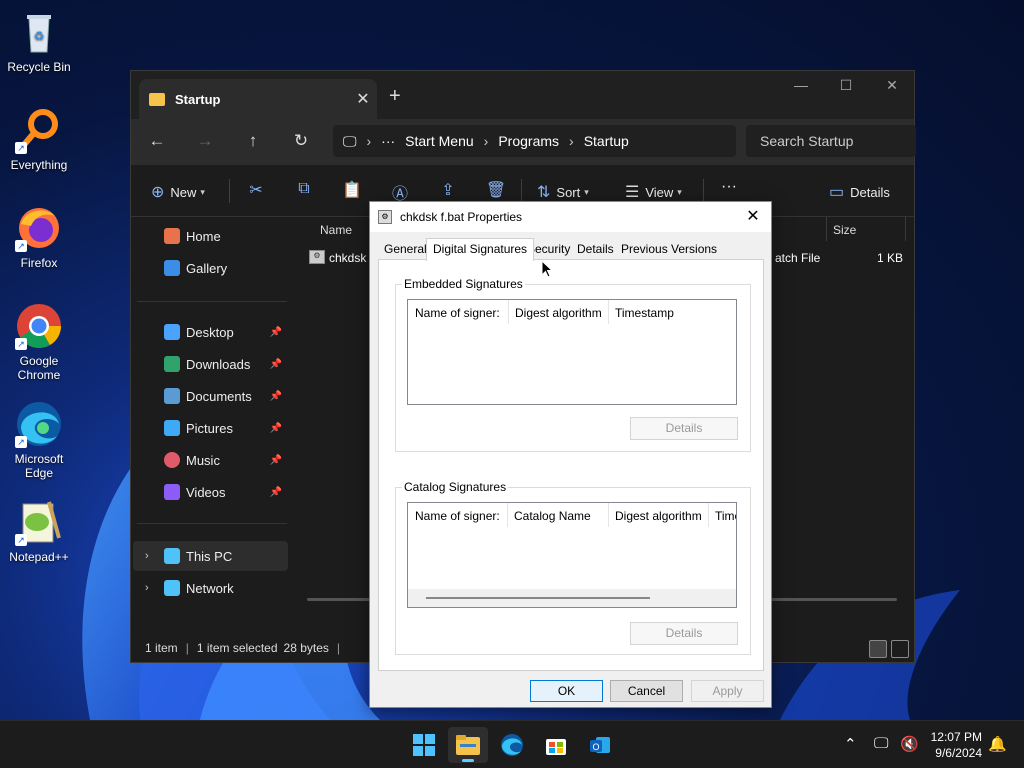  Describe the element at coordinates (388, 141) in the screenshot. I see `more-icon: ···` at that location.